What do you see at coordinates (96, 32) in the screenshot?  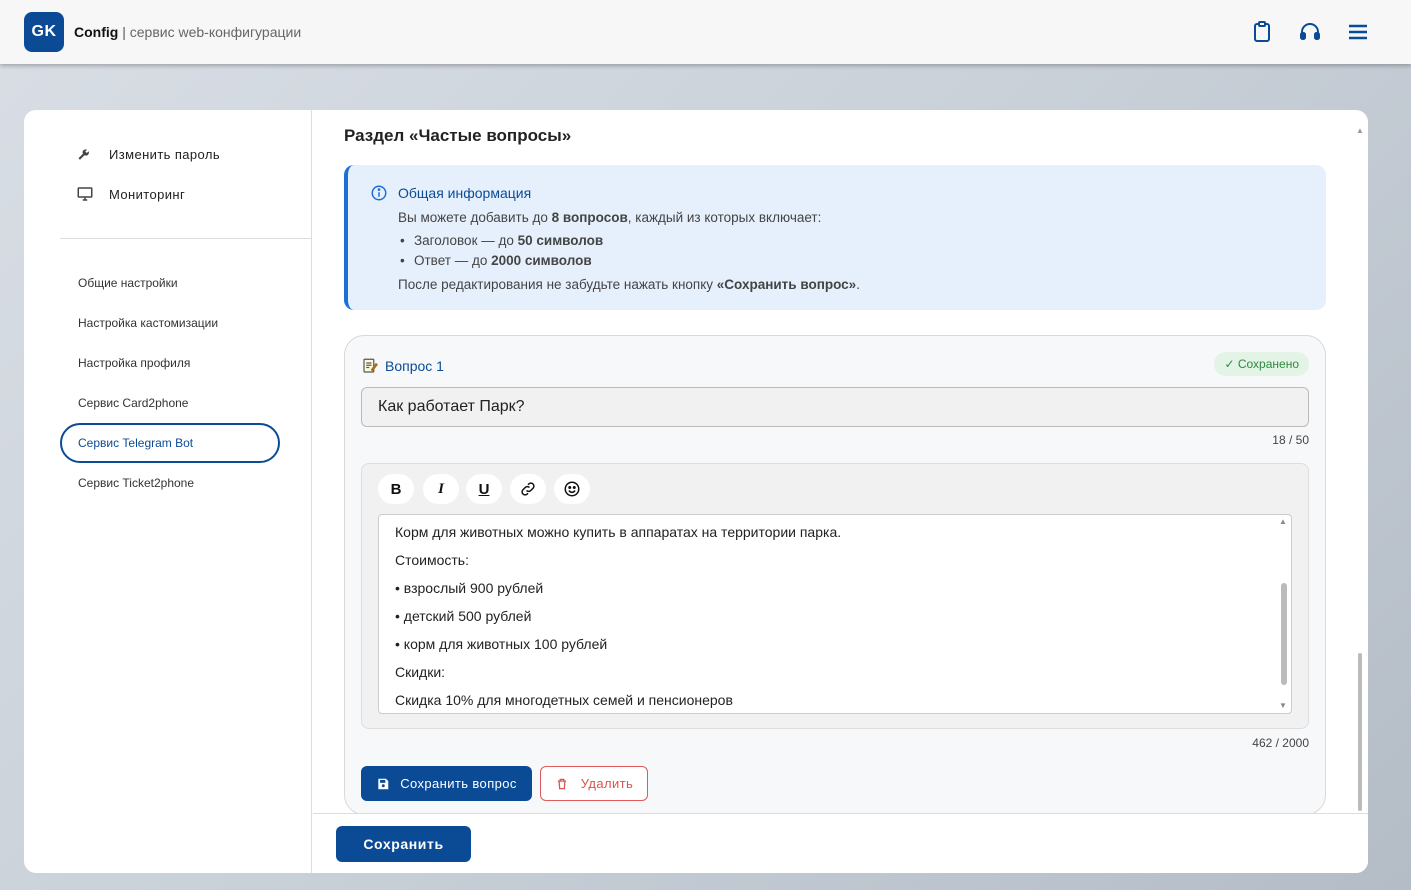 I see `brand-name: Config` at bounding box center [96, 32].